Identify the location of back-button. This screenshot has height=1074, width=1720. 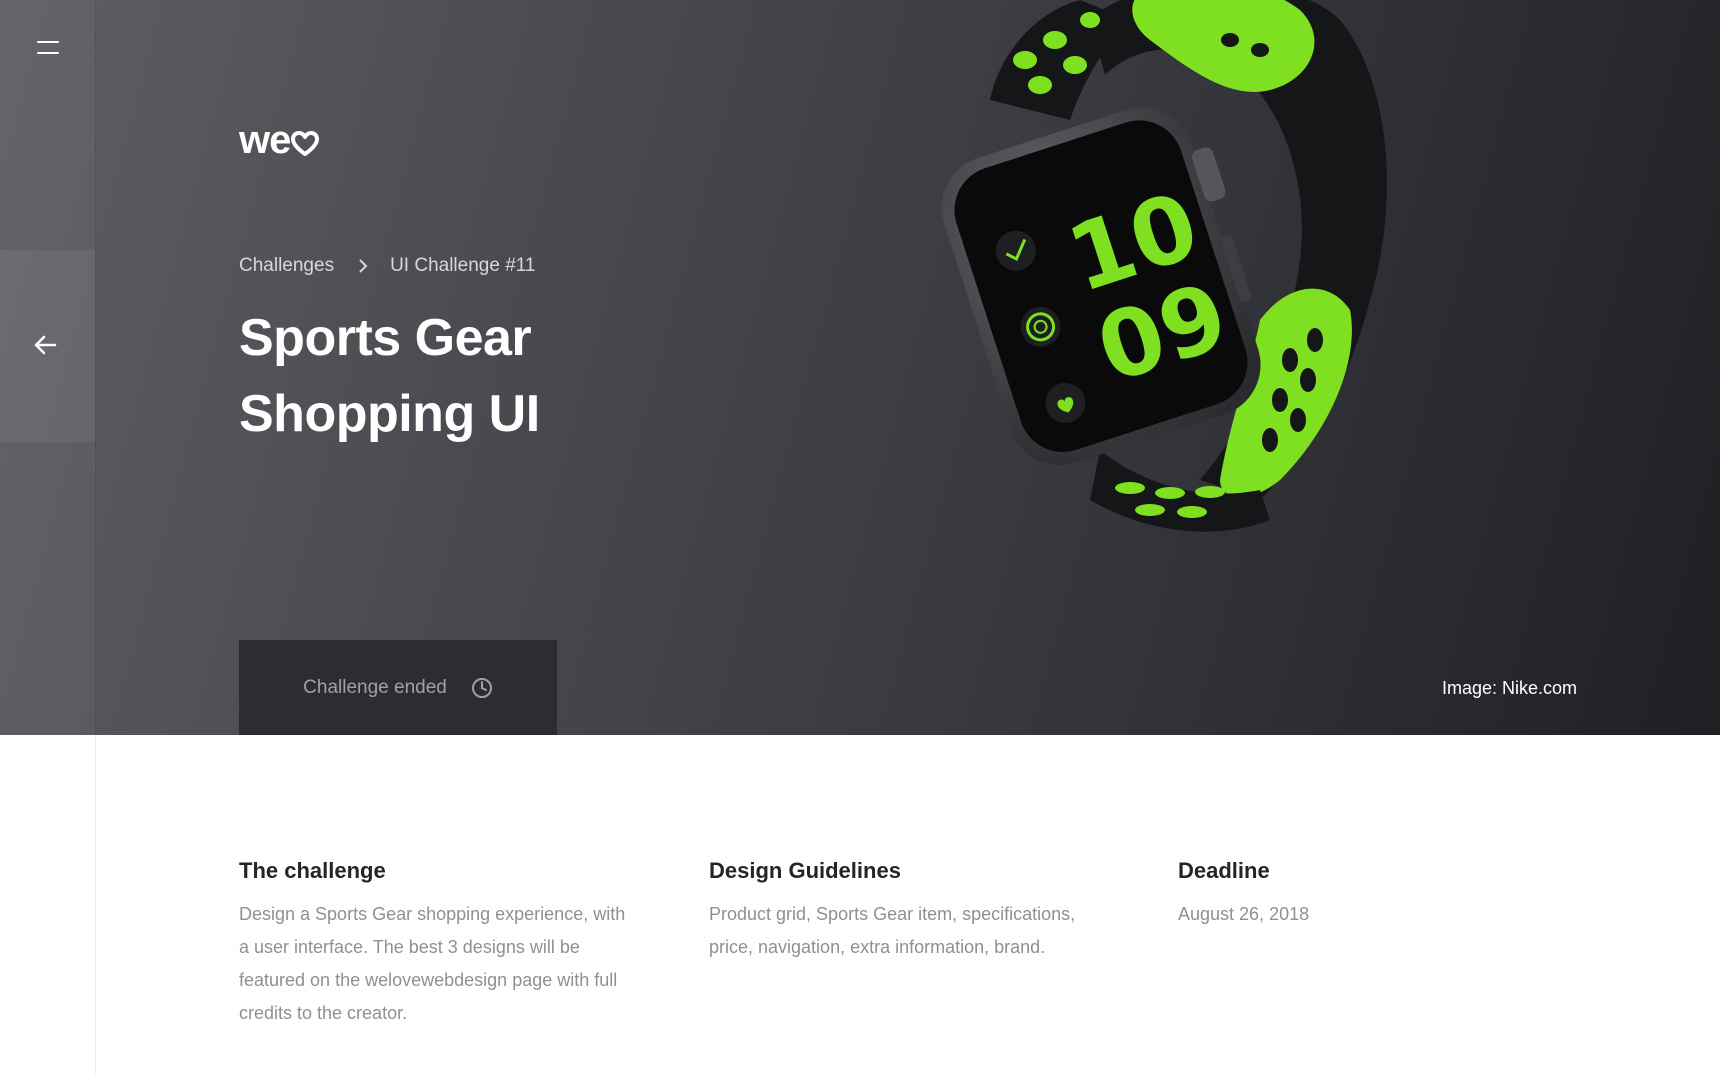
(47, 346).